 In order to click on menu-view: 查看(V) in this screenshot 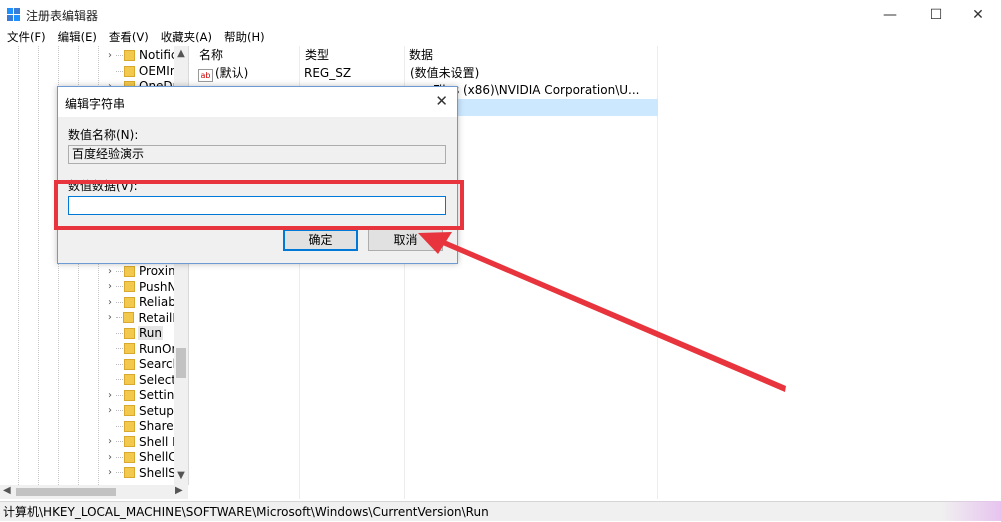, I will do `click(129, 37)`.